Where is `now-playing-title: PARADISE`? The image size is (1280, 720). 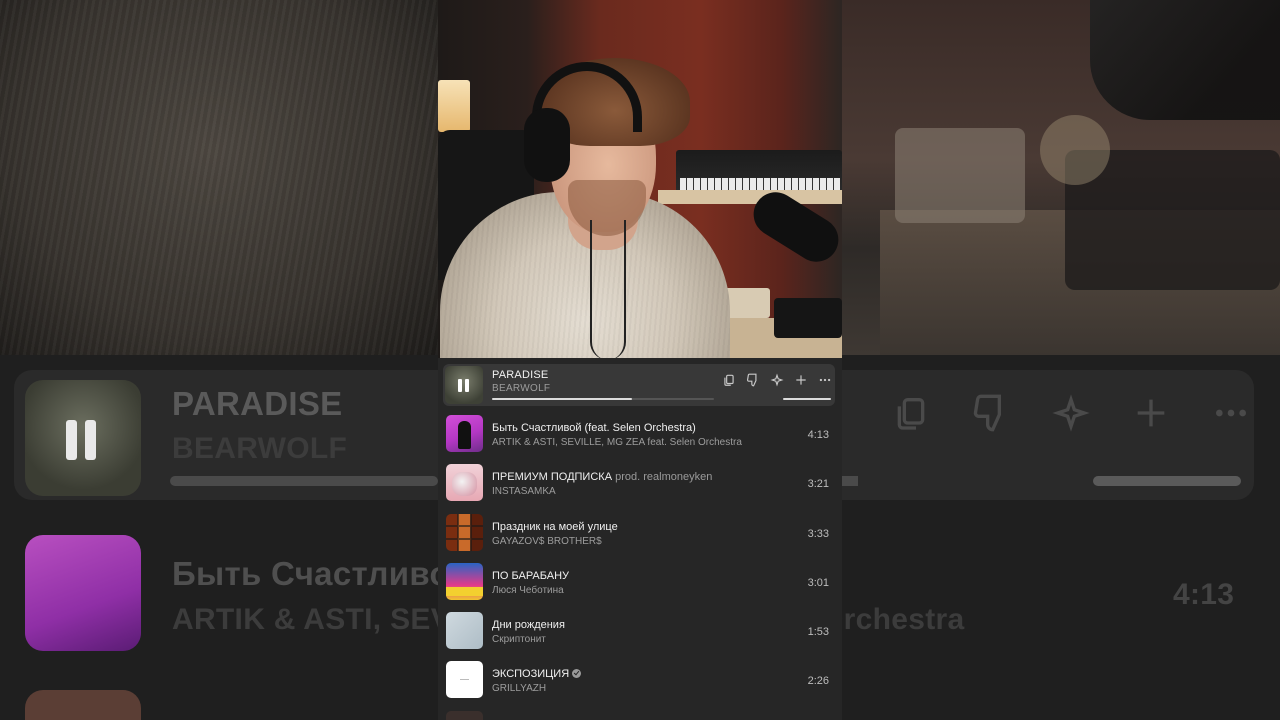
now-playing-title: PARADISE is located at coordinates (520, 375).